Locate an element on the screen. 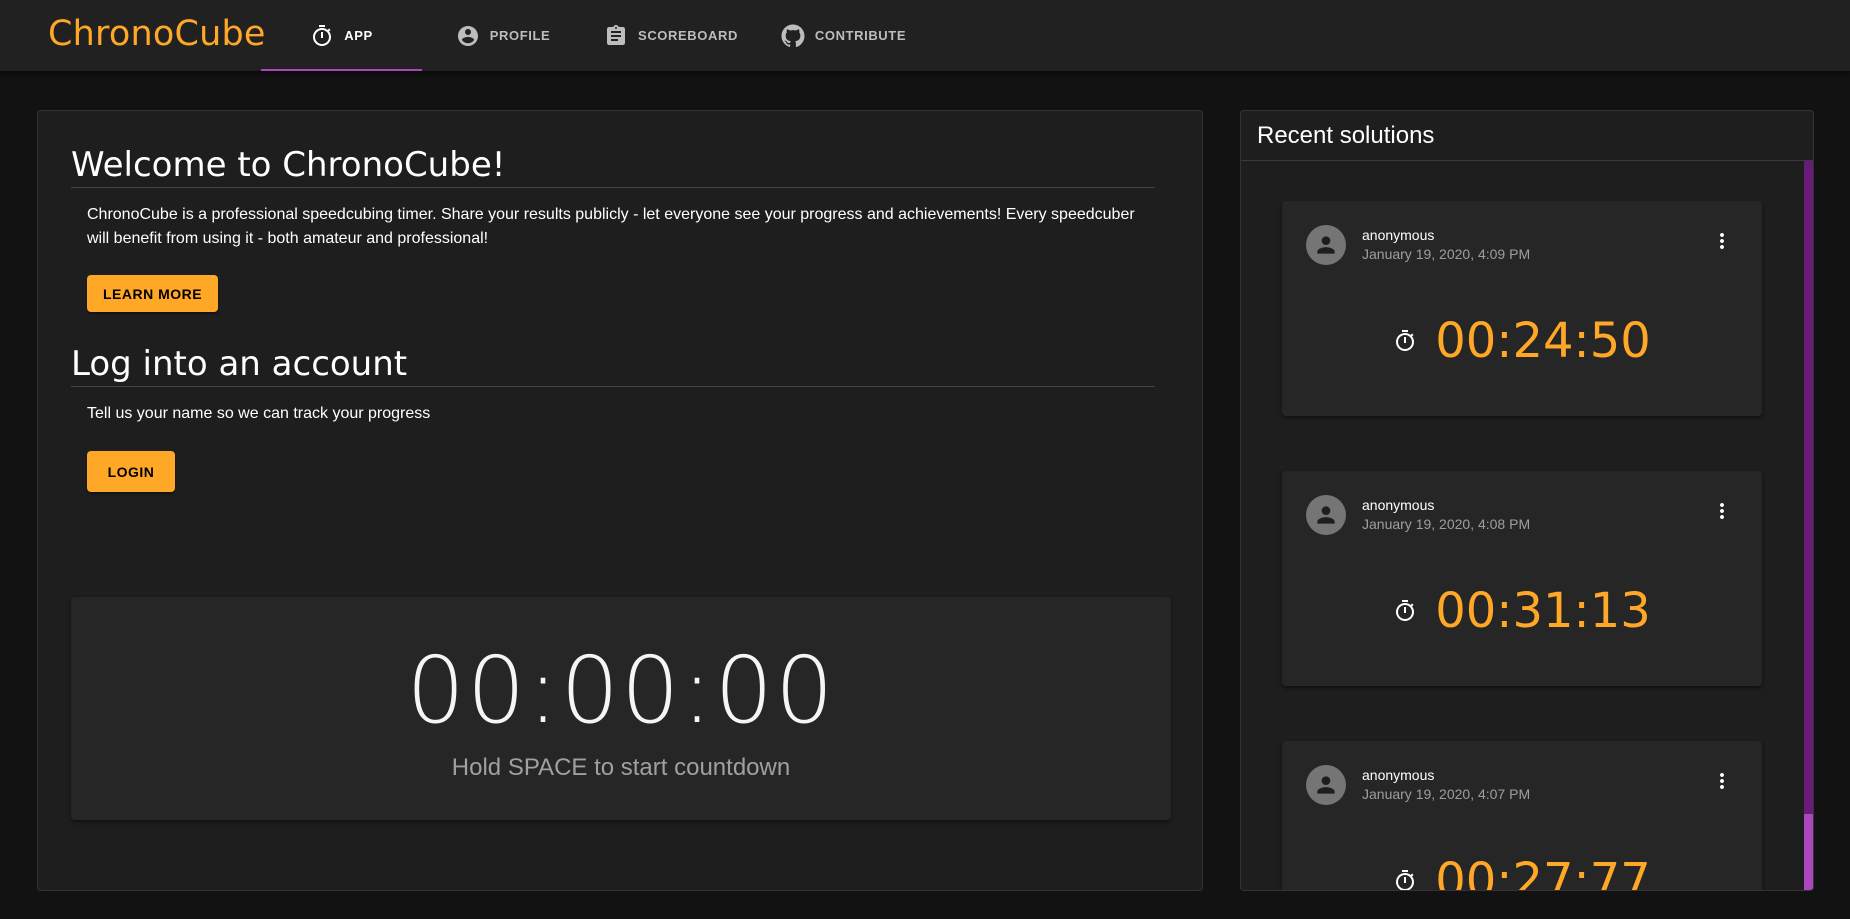 Image resolution: width=1850 pixels, height=919 pixels. solution-date: January 19, 2020, 4:08 PM is located at coordinates (1446, 524).